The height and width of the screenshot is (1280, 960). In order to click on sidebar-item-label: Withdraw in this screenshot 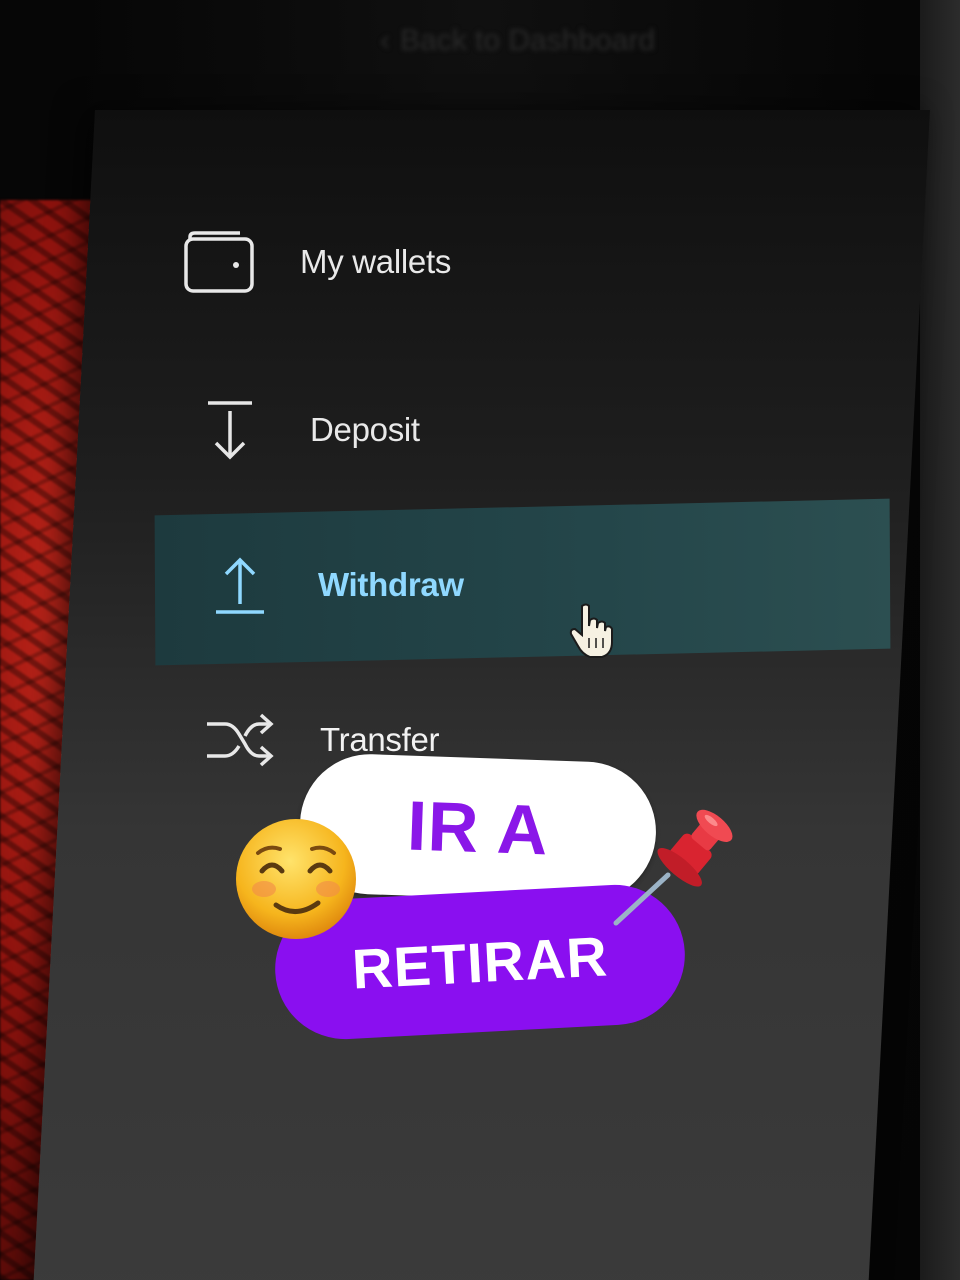, I will do `click(391, 584)`.